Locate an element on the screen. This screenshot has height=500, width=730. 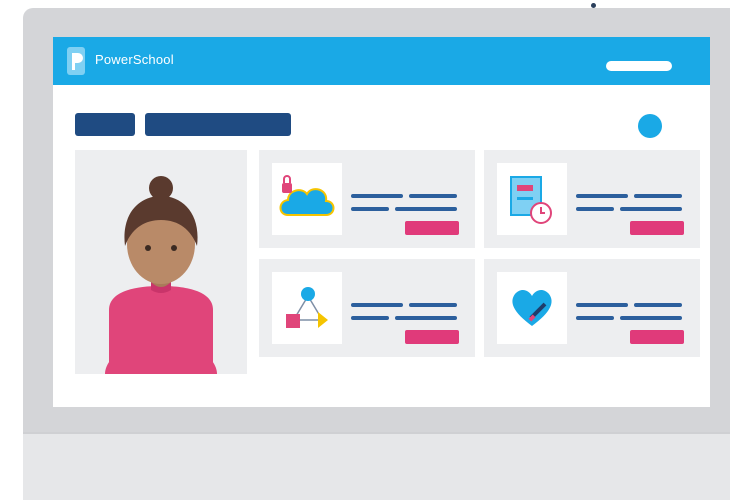
cloud-lock-icon is located at coordinates (307, 195).